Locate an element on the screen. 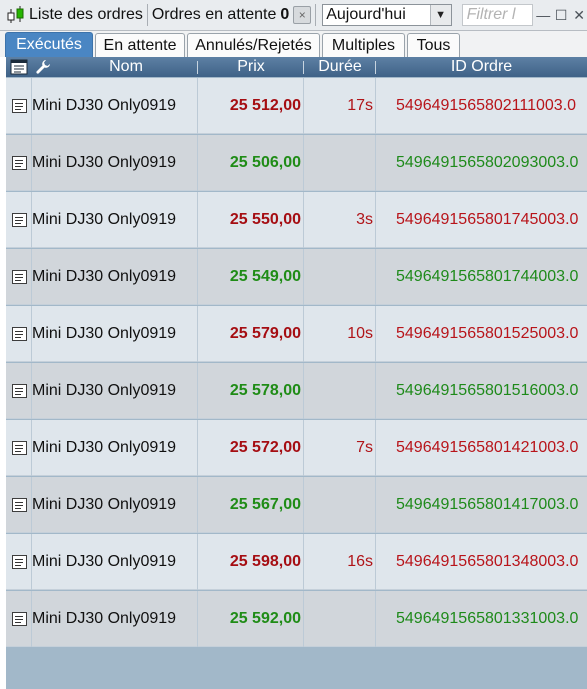 This screenshot has width=587, height=689. order-id: 5496491565801516003.0 is located at coordinates (487, 390).